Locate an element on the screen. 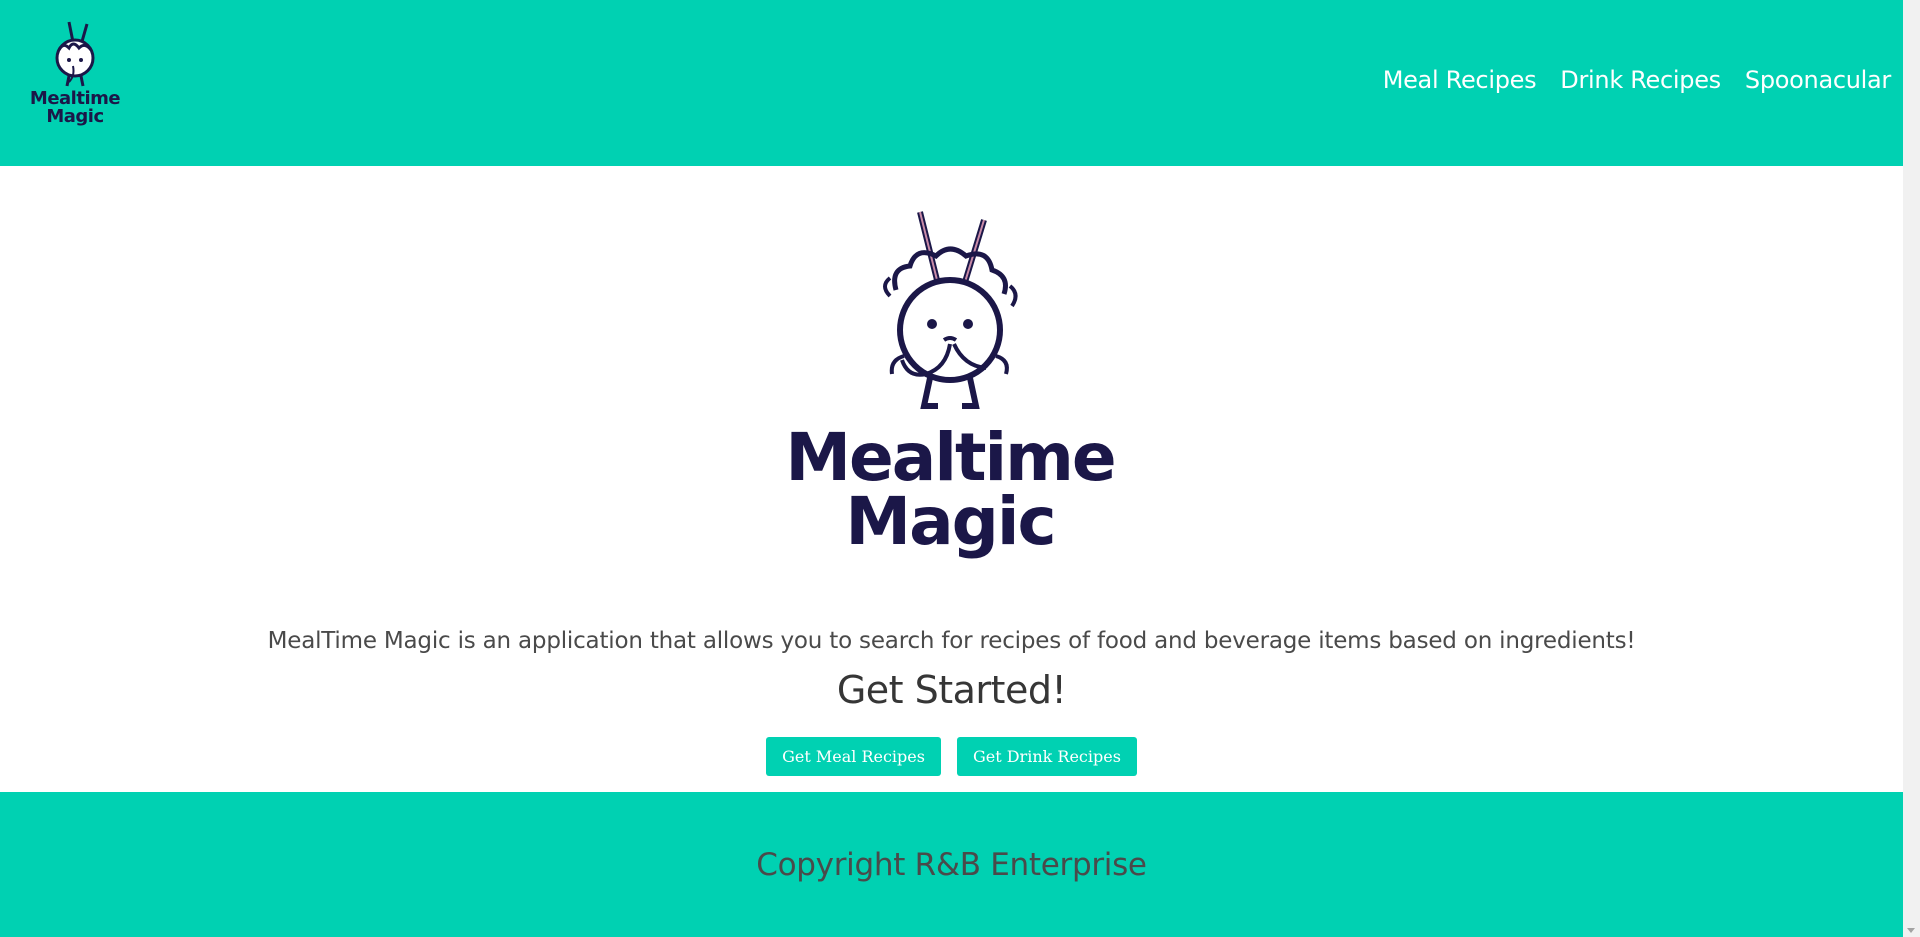  scroll-down-arrow-icon is located at coordinates (1911, 930).